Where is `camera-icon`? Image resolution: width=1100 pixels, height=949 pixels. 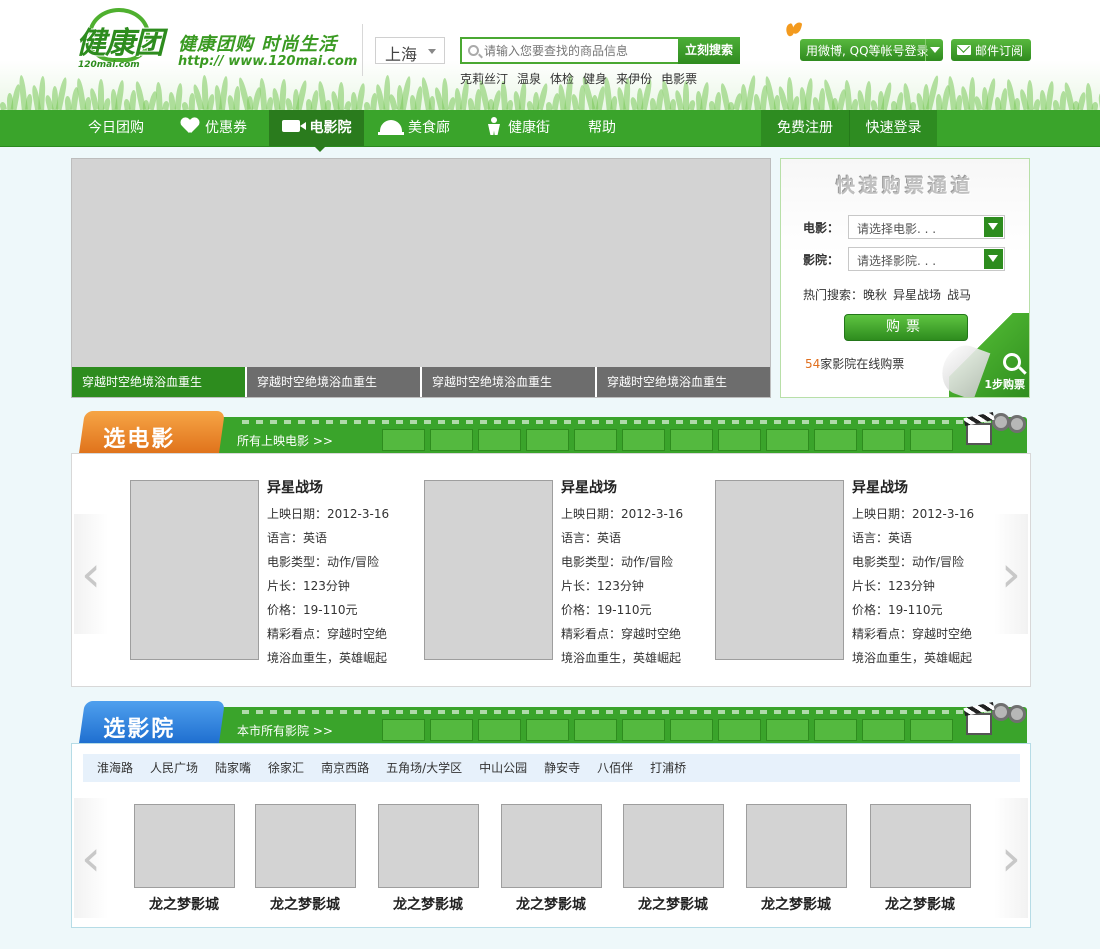
camera-icon is located at coordinates (293, 126).